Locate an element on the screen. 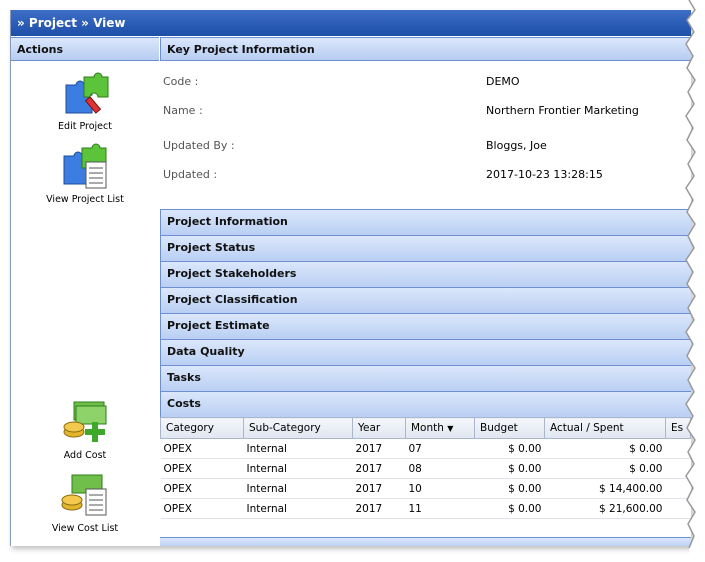 The width and height of the screenshot is (705, 562). cost-list-icon is located at coordinates (84, 495).